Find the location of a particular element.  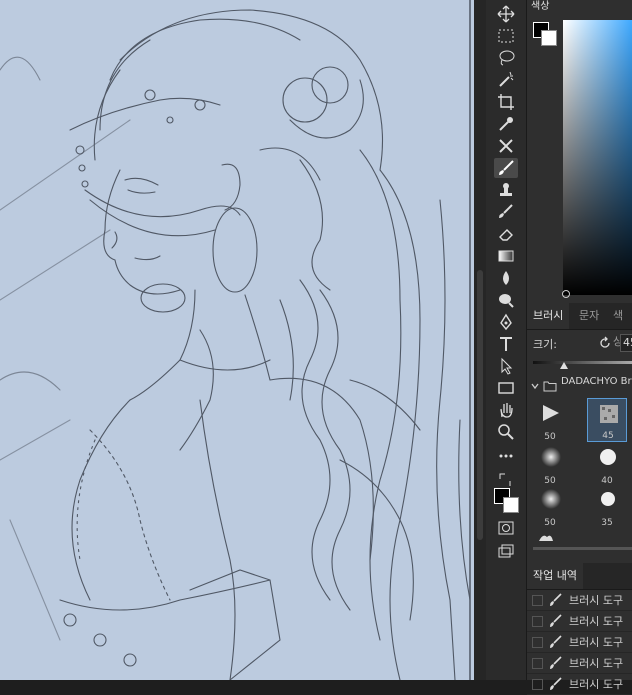

brush-panel-tabs: 브러시 문자 색상 is located at coordinates (579, 325).